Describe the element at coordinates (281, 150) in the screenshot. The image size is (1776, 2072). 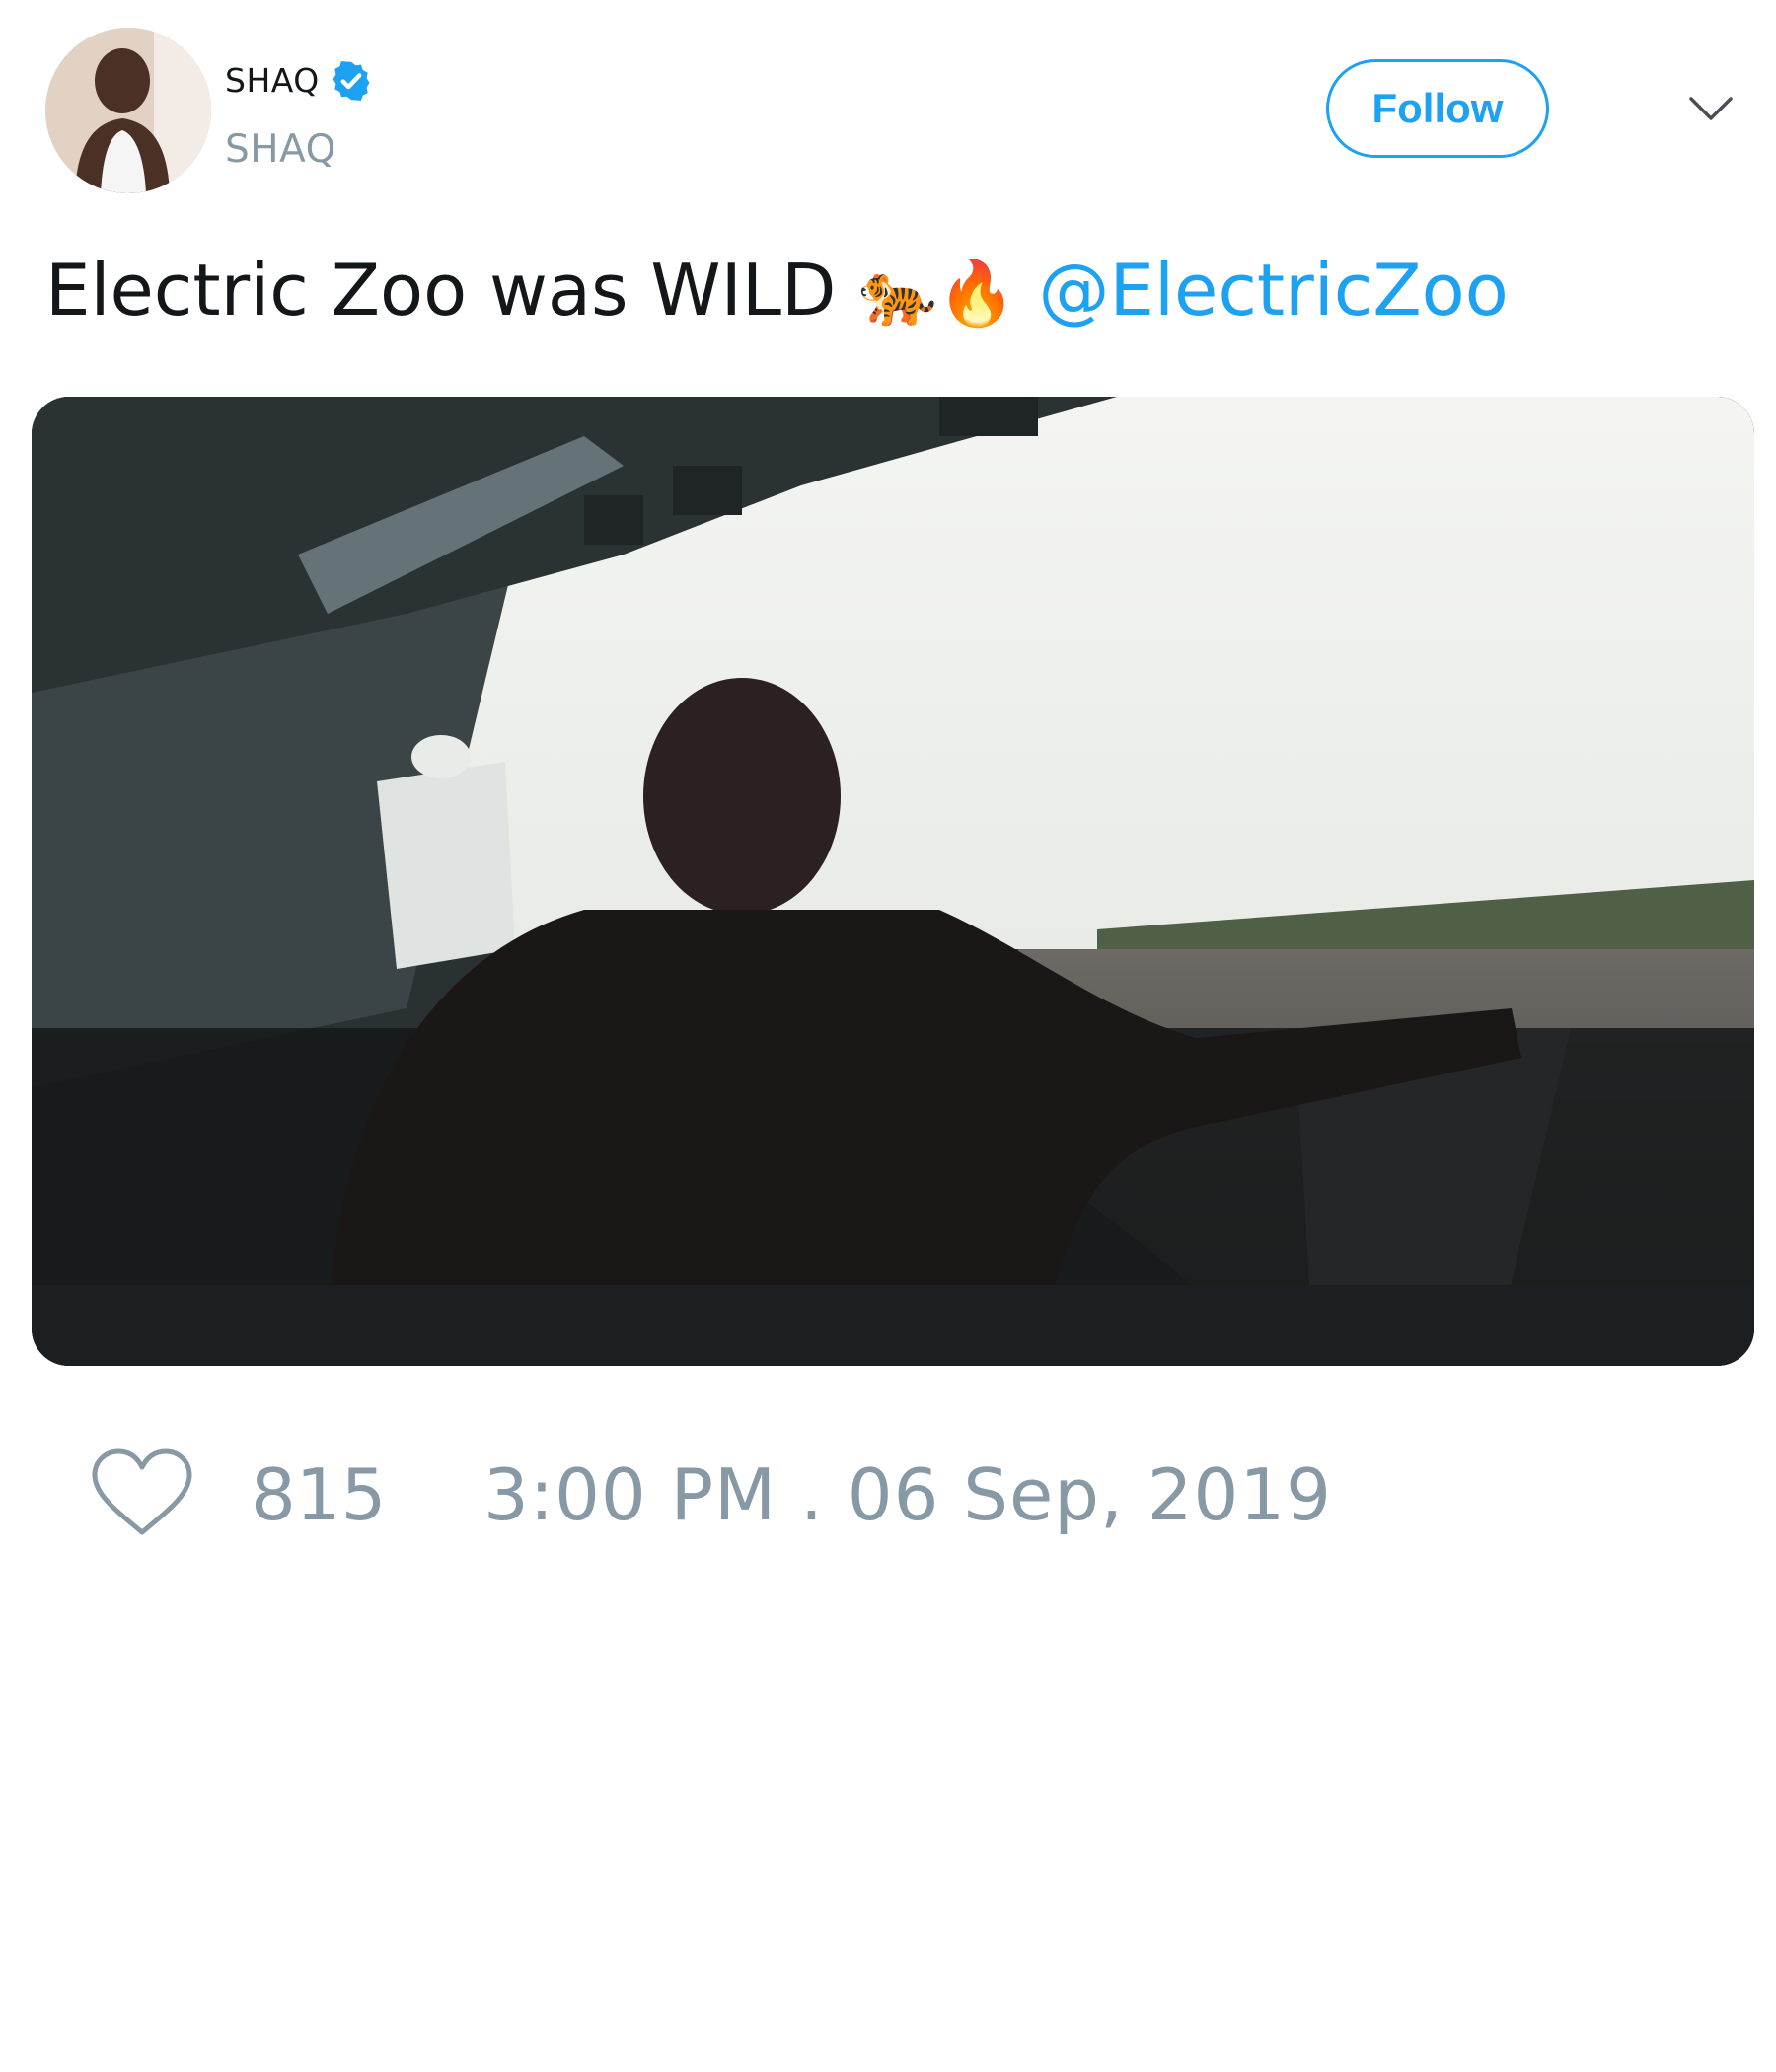
I see `author-handle: SHAQ` at that location.